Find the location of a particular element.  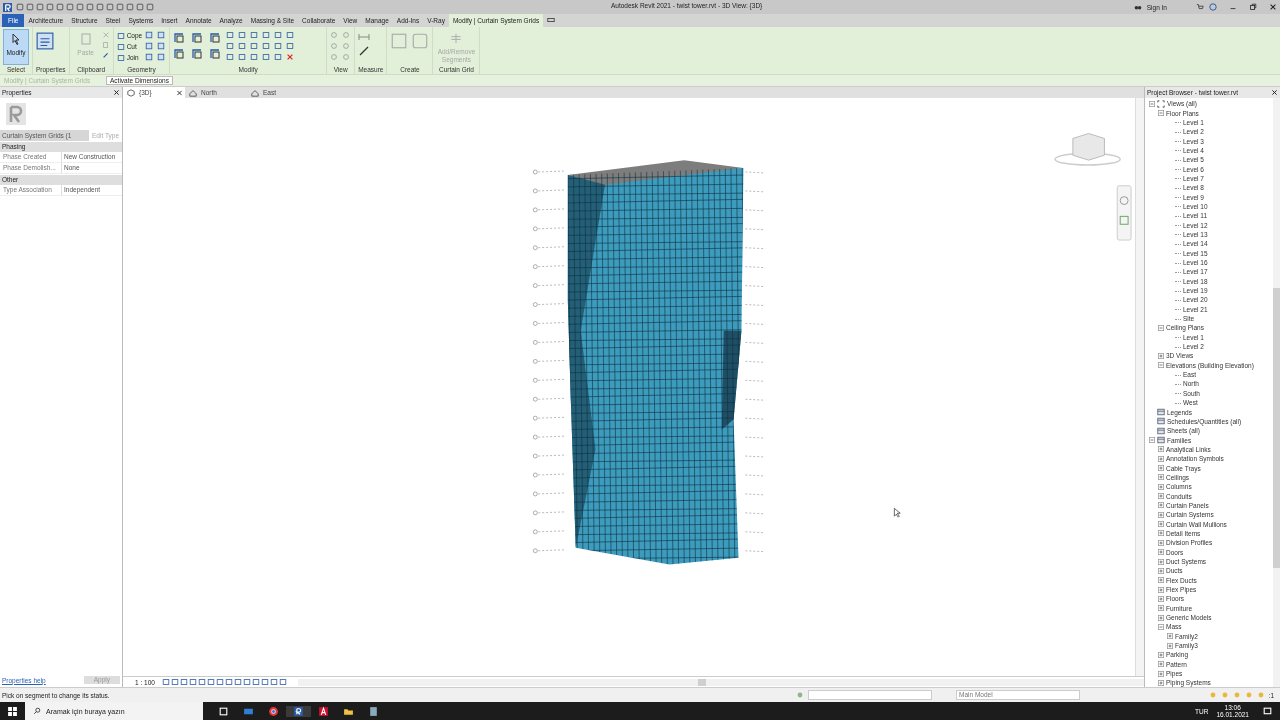

properties-icon is located at coordinates (45, 41).